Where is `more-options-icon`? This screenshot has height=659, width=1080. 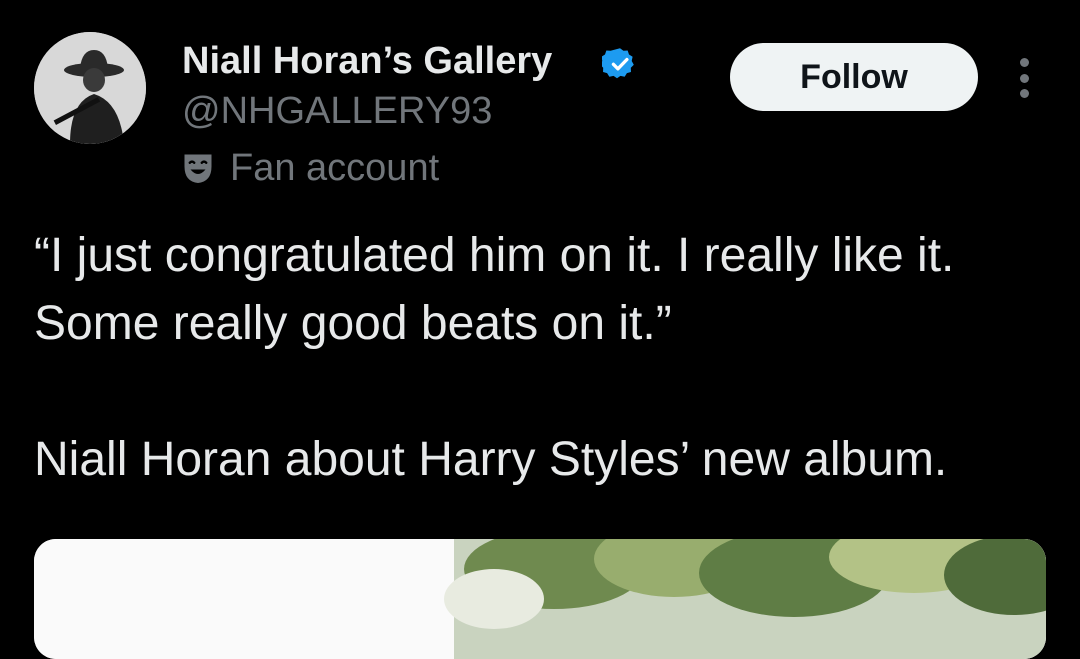
more-options-icon is located at coordinates (1024, 78).